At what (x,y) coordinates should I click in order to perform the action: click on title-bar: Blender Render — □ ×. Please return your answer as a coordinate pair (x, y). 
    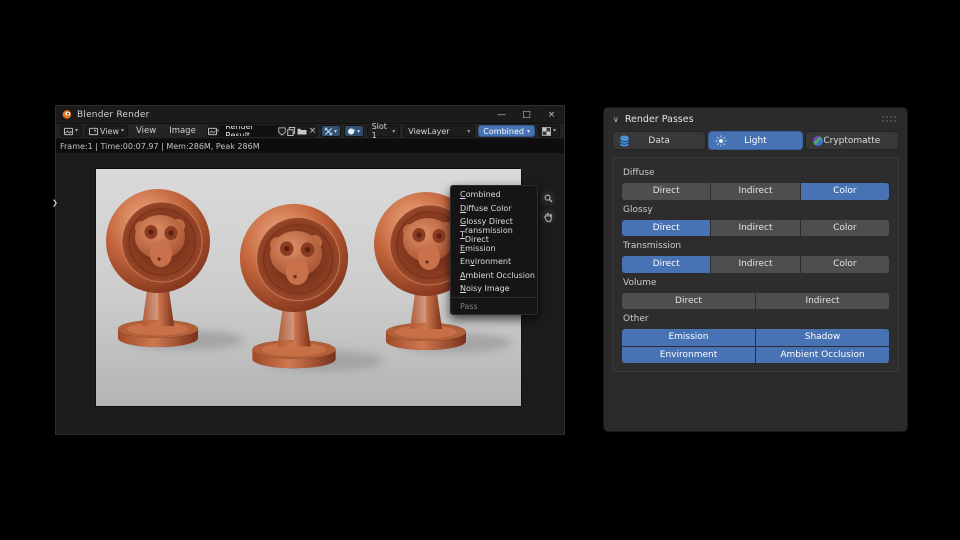
    Looking at the image, I should click on (310, 115).